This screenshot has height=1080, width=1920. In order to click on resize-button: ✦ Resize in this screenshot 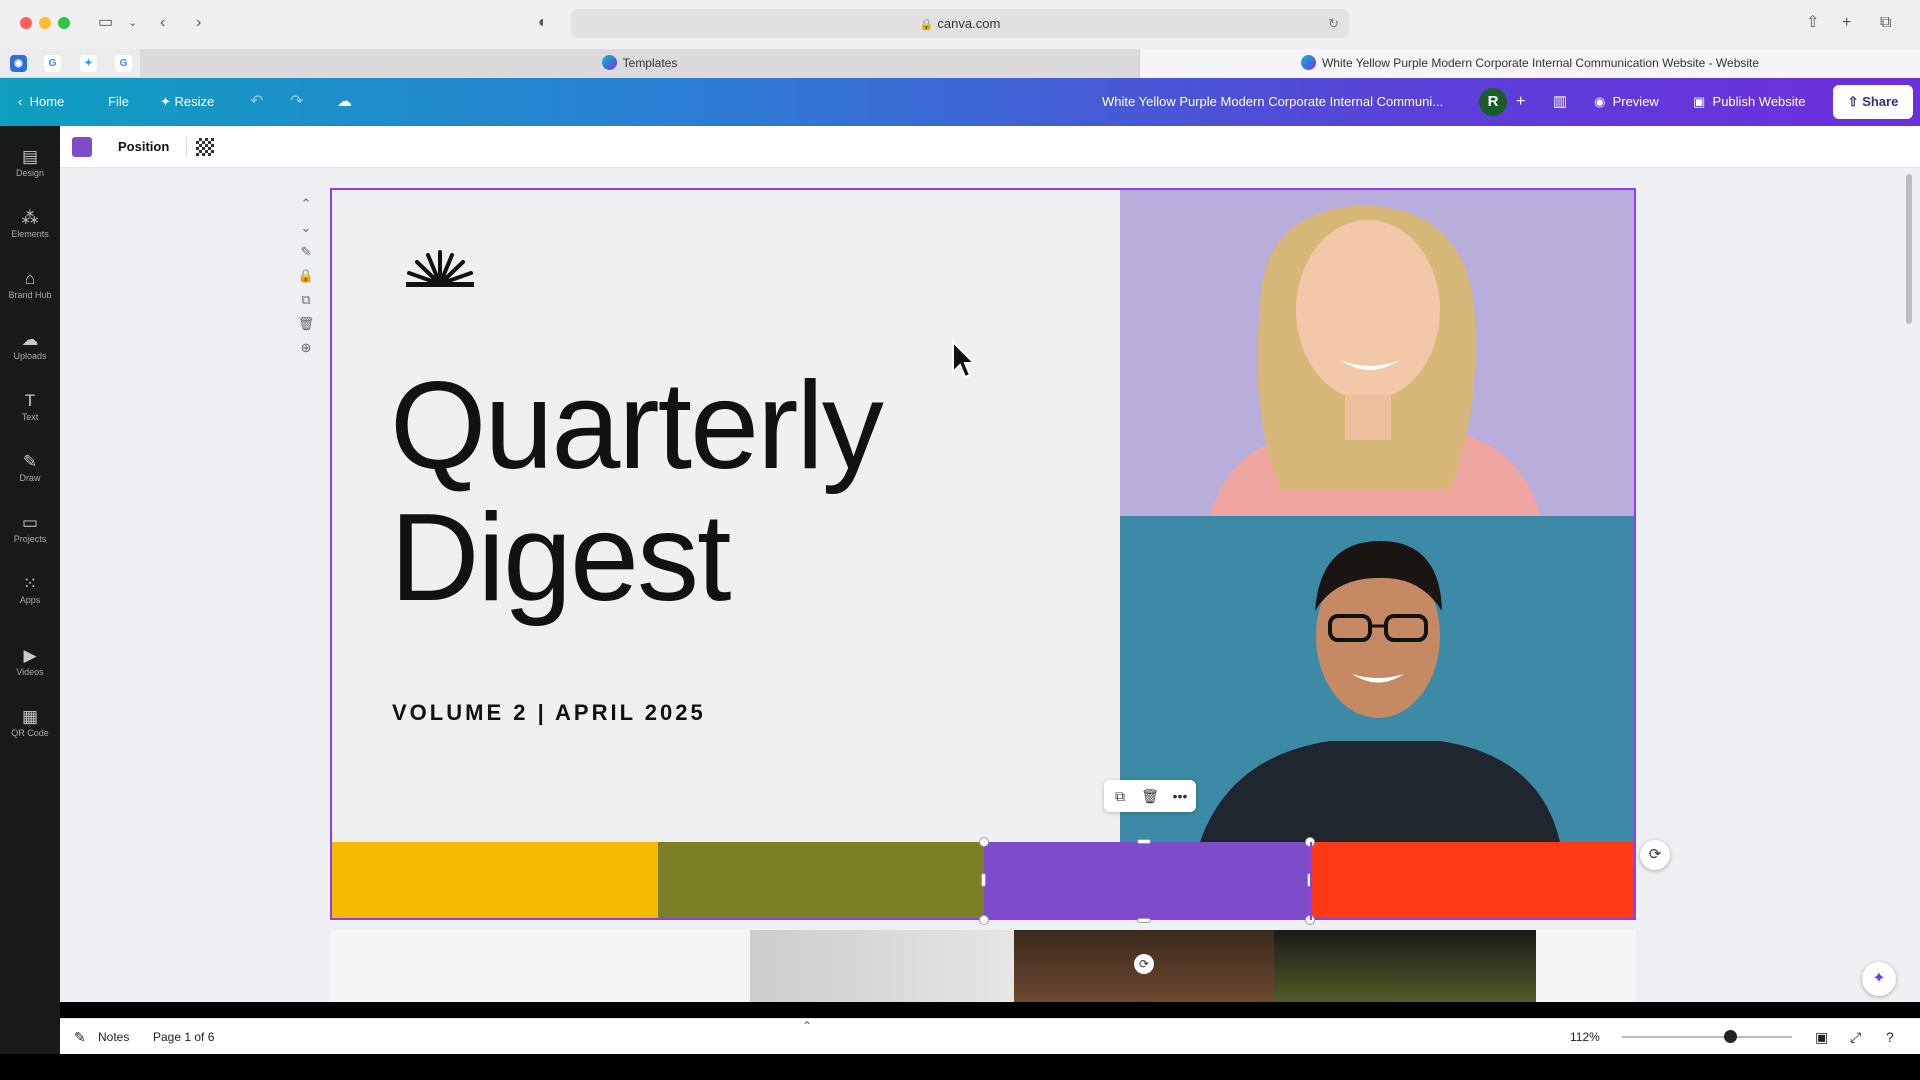, I will do `click(187, 102)`.